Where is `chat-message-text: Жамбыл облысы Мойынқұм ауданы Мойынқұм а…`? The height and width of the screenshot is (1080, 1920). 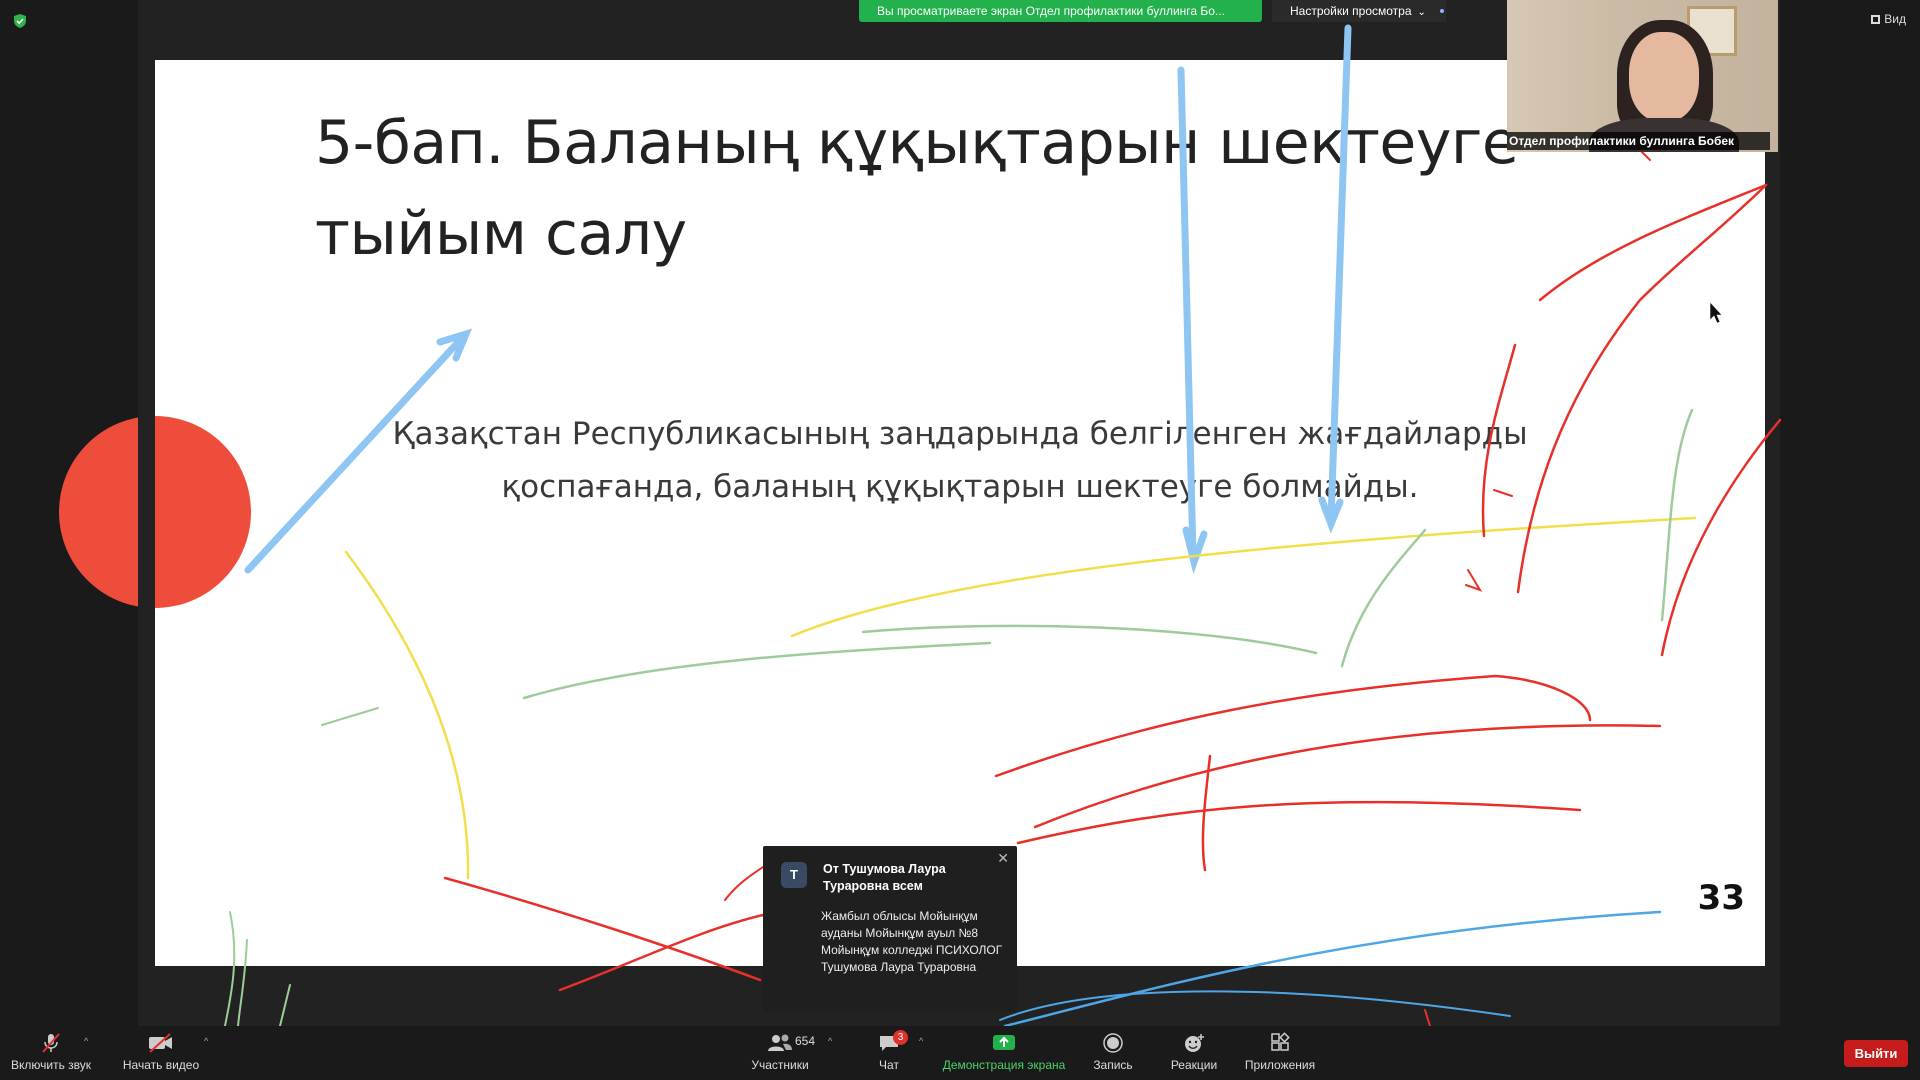 chat-message-text: Жамбыл облысы Мойынқұм ауданы Мойынқұм а… is located at coordinates (912, 941).